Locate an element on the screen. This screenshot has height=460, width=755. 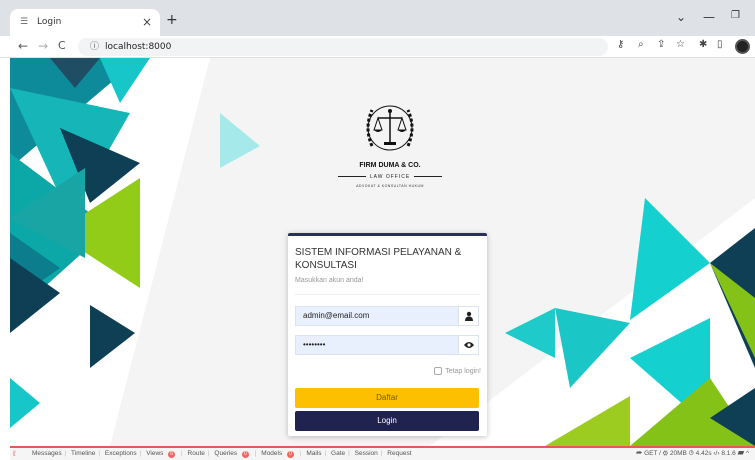
scales-of-justice-icon is located at coordinates (390, 128).